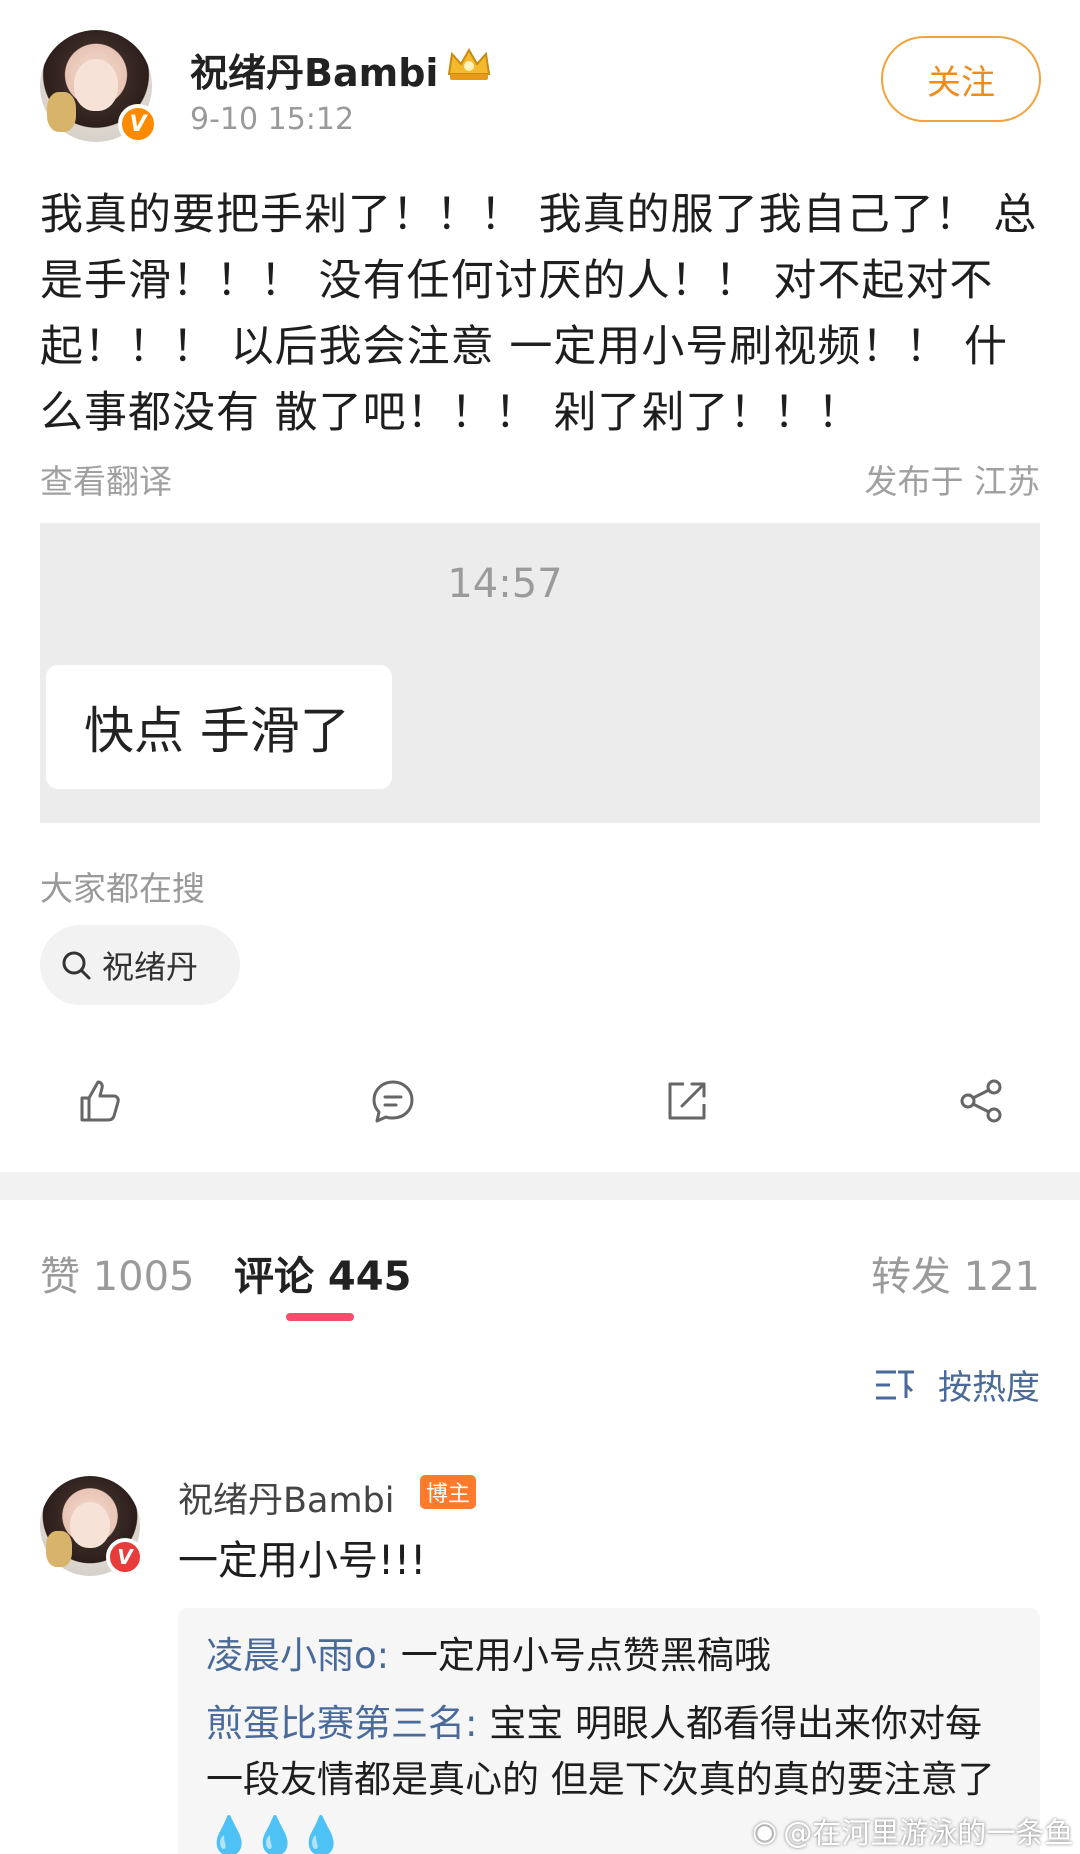  I want to click on sort-icon, so click(895, 1384).